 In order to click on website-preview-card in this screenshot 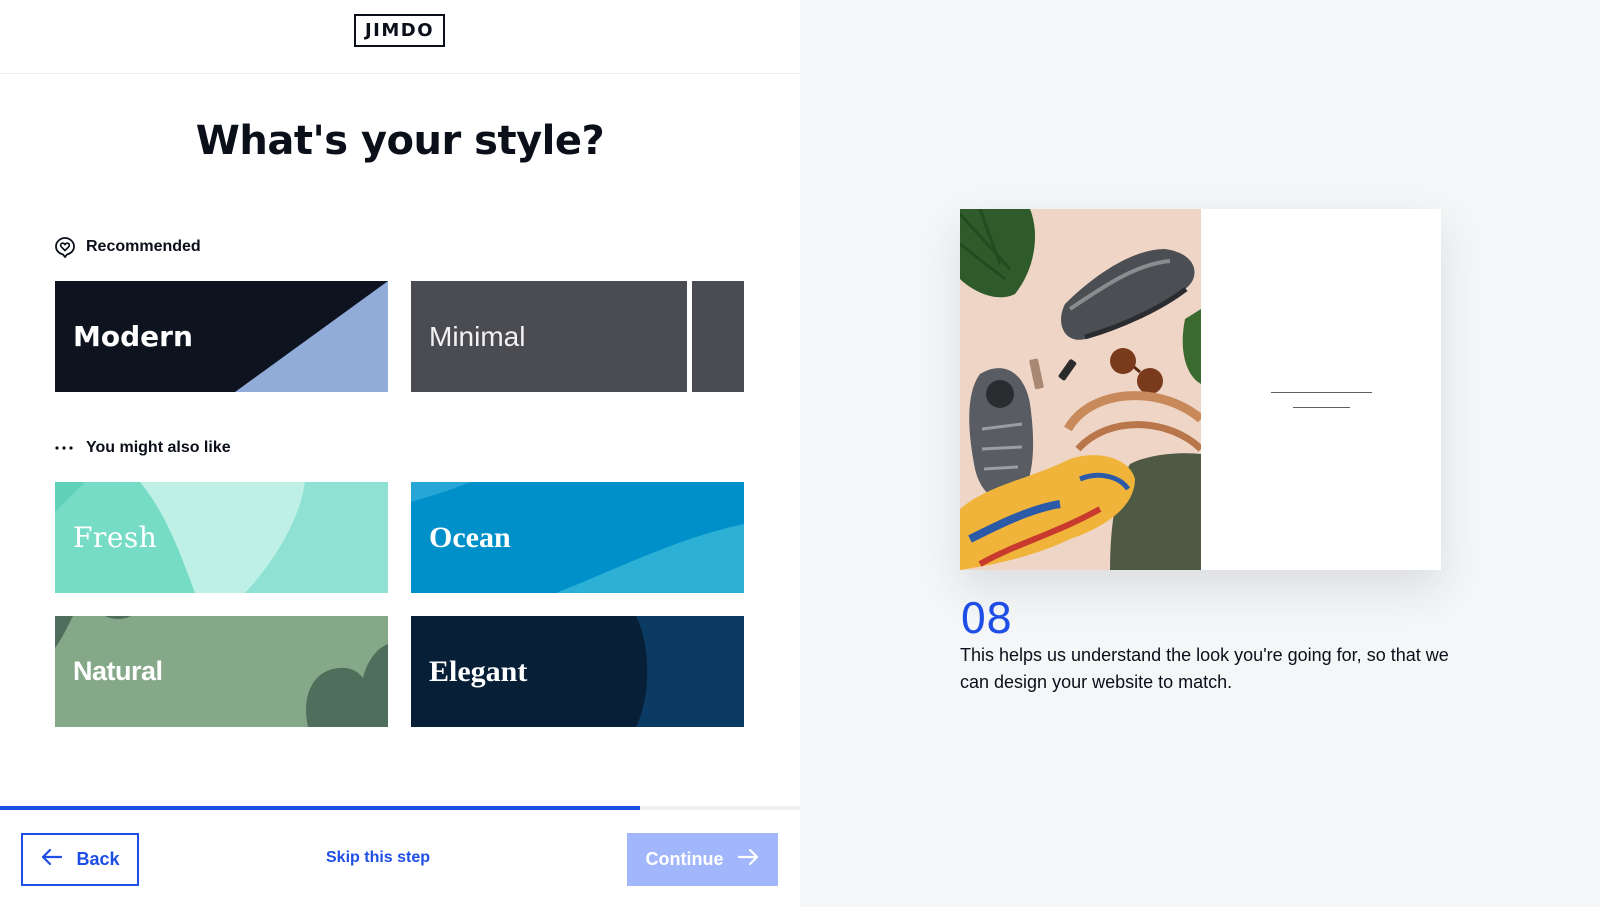, I will do `click(1200, 389)`.